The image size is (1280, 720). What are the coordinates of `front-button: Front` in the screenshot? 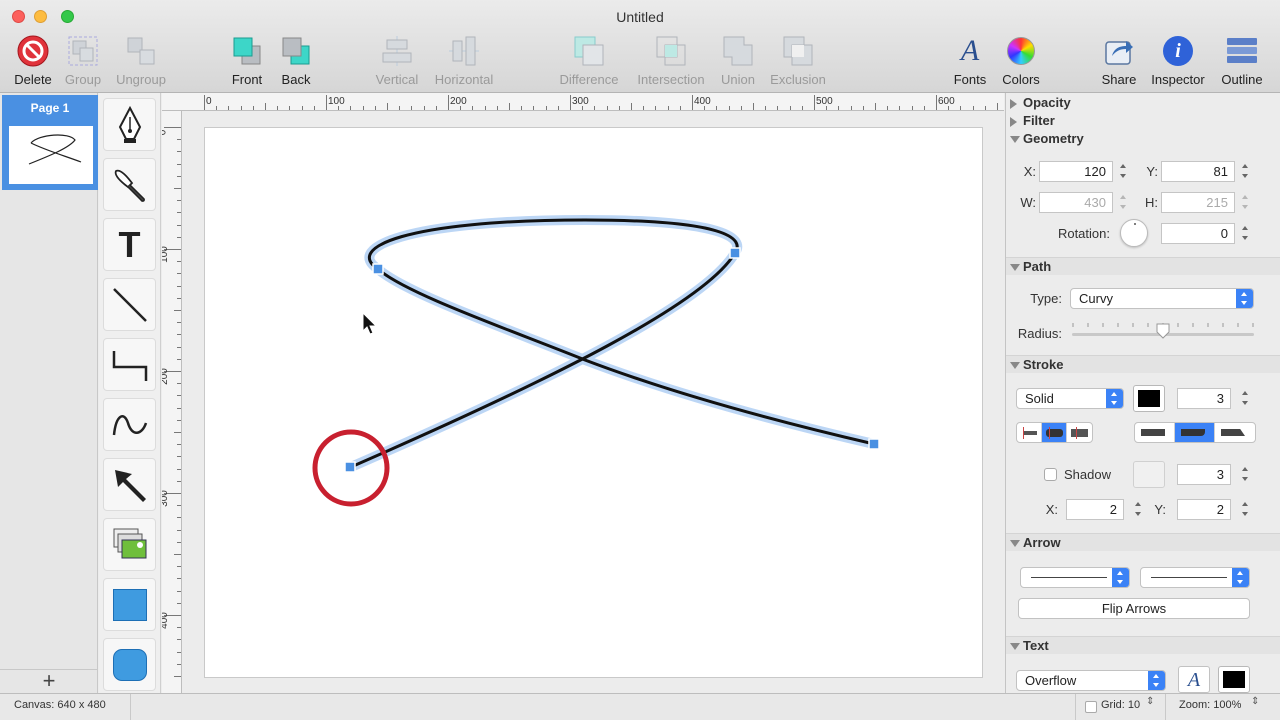 It's located at (247, 62).